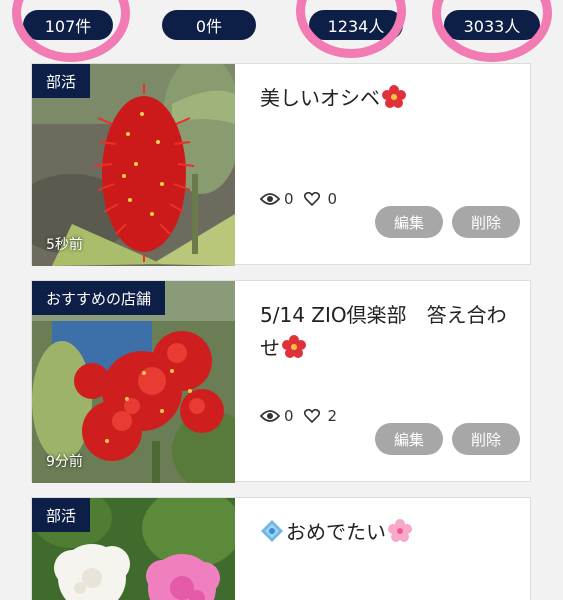  Describe the element at coordinates (64, 245) in the screenshot. I see `post-time: 5秒前` at that location.